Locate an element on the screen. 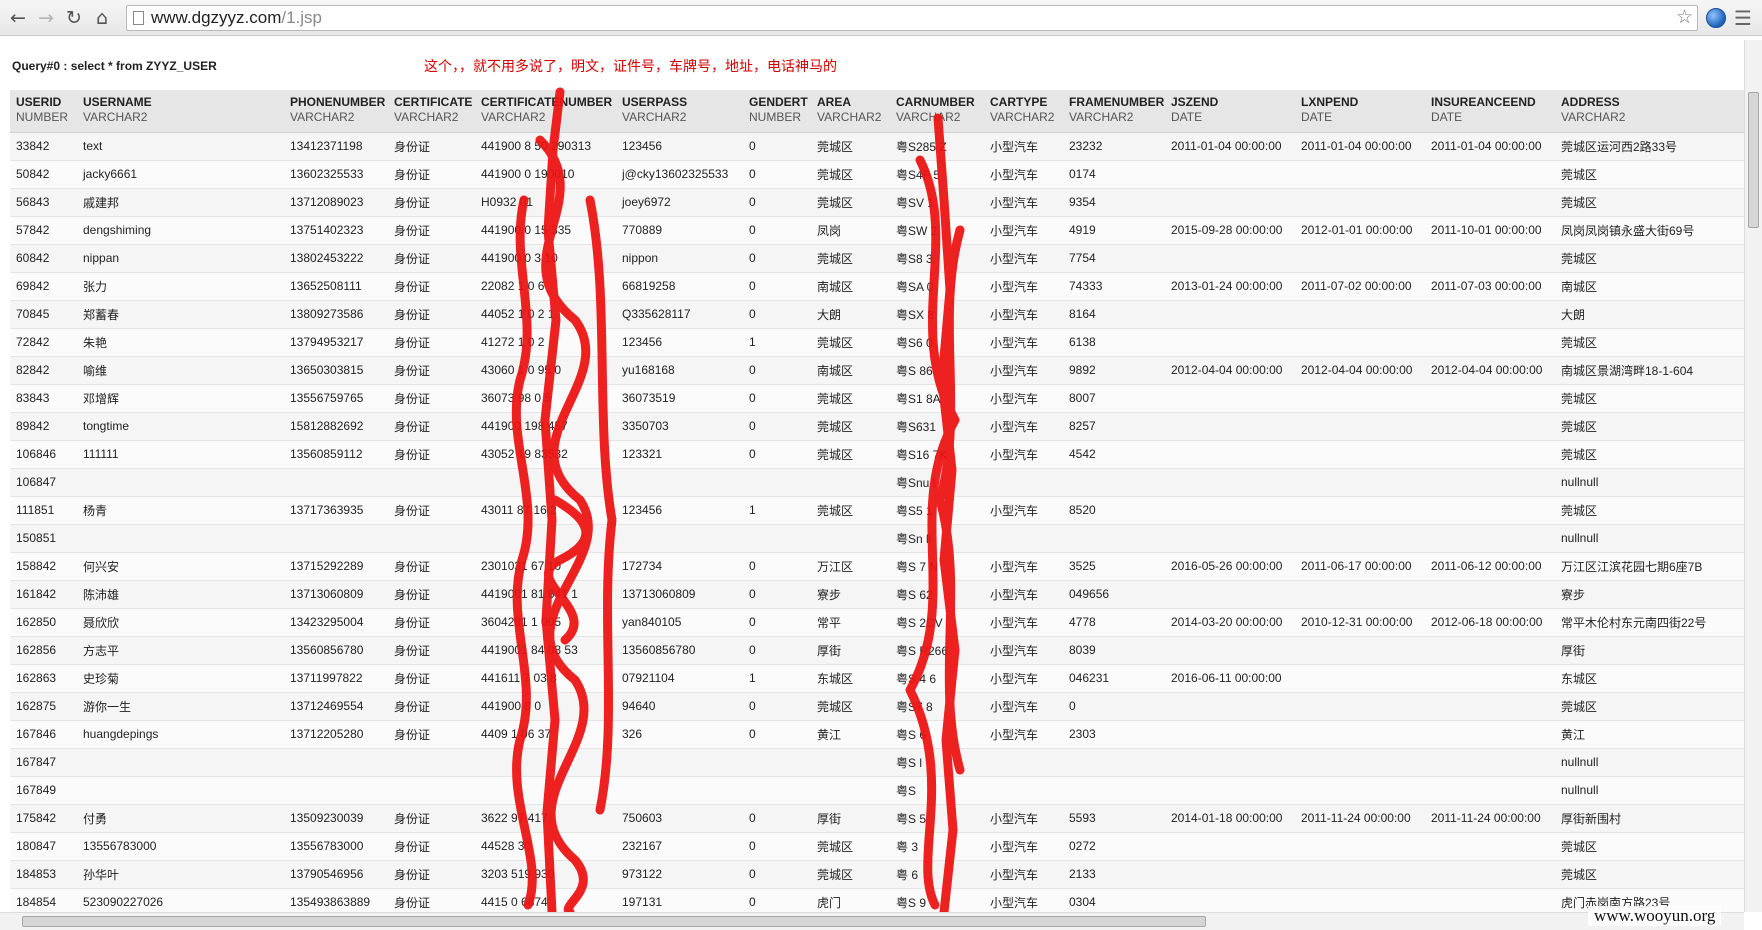 Image resolution: width=1762 pixels, height=930 pixels. table-cell: 13715292289 is located at coordinates (336, 566).